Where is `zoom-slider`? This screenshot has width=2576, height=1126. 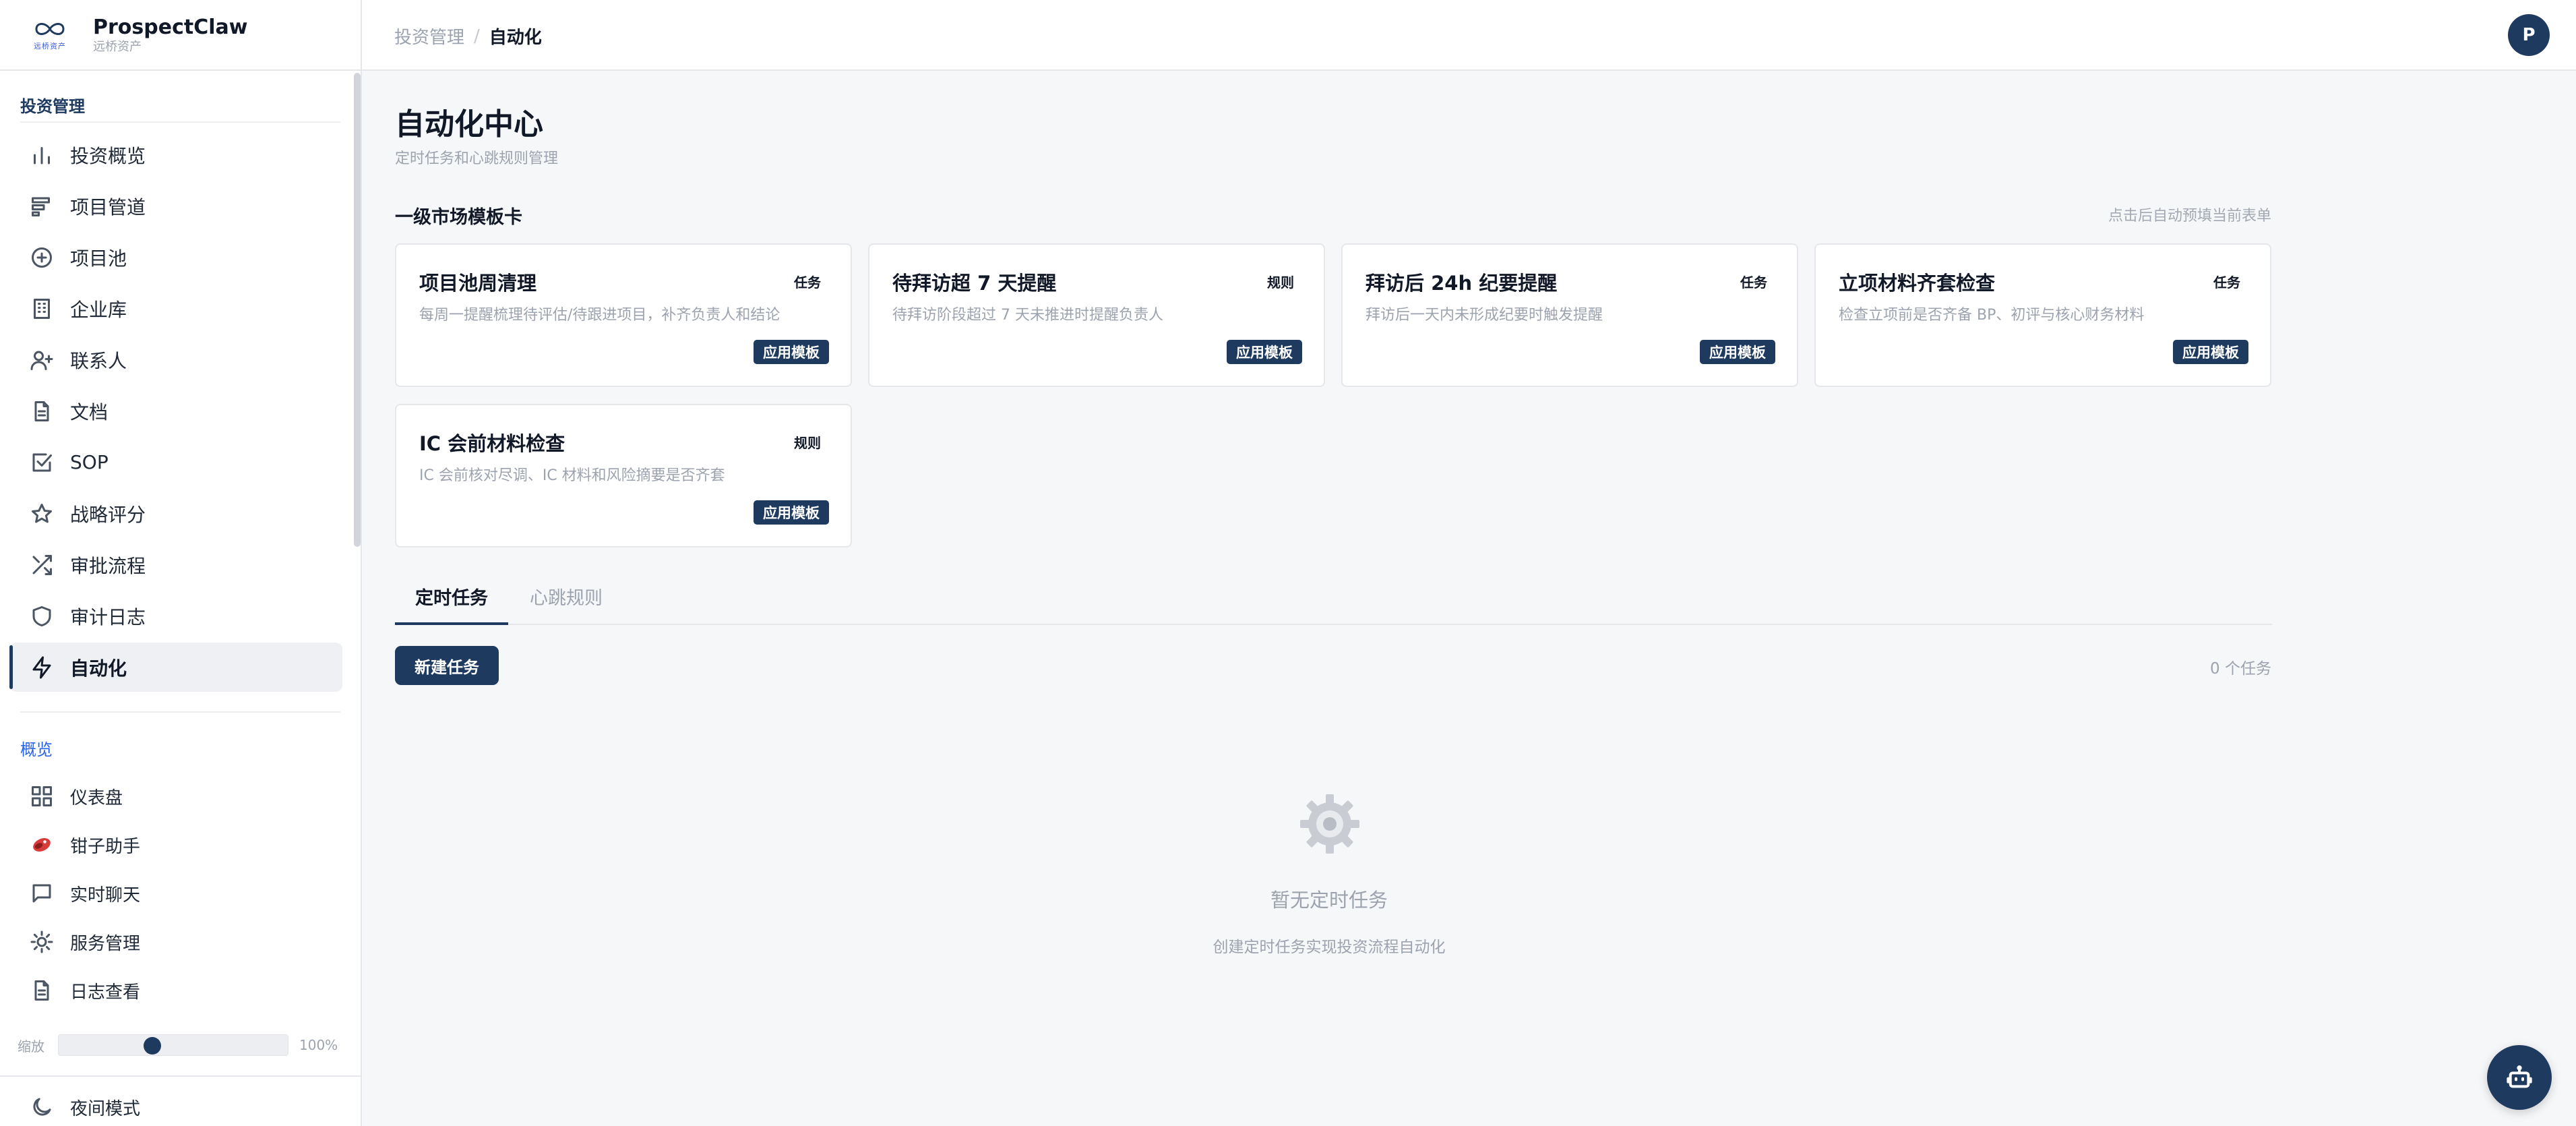
zoom-slider is located at coordinates (173, 1045).